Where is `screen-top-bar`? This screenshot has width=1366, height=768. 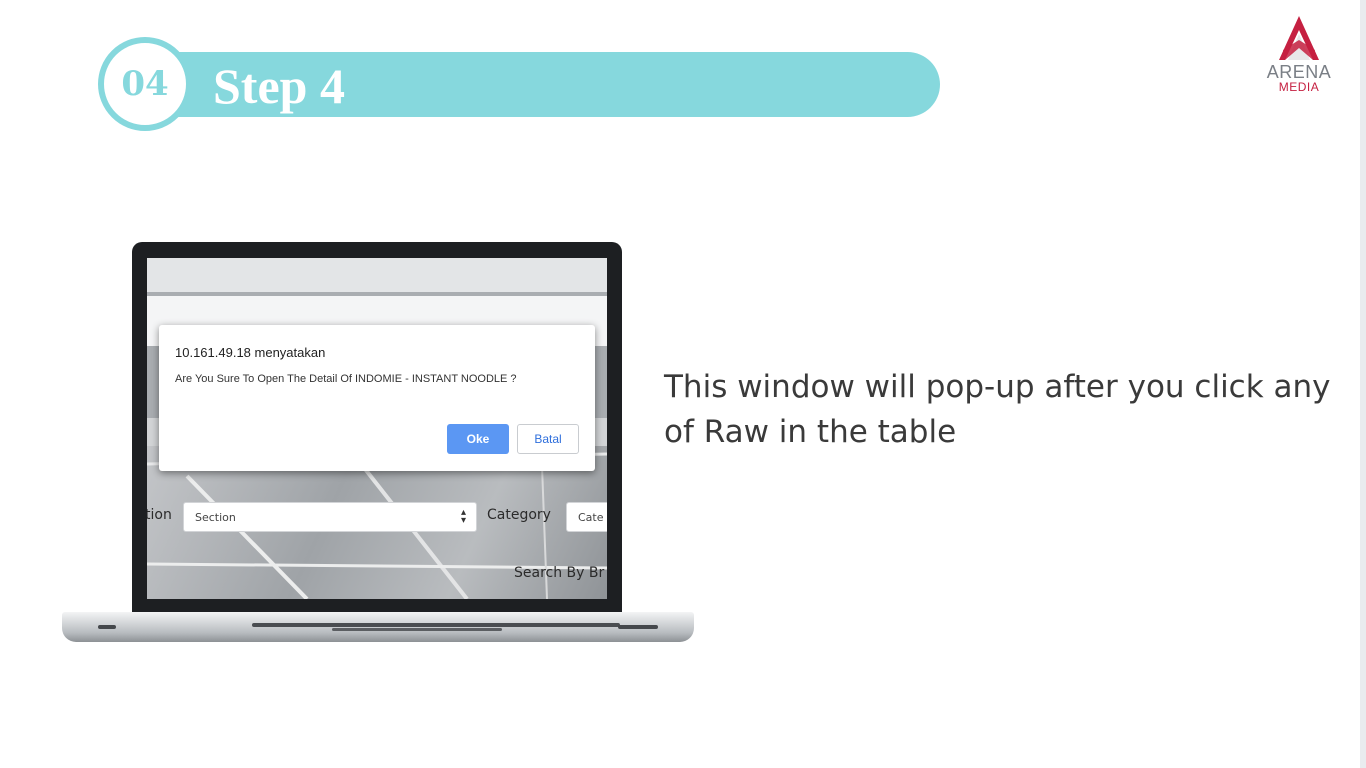 screen-top-bar is located at coordinates (377, 275).